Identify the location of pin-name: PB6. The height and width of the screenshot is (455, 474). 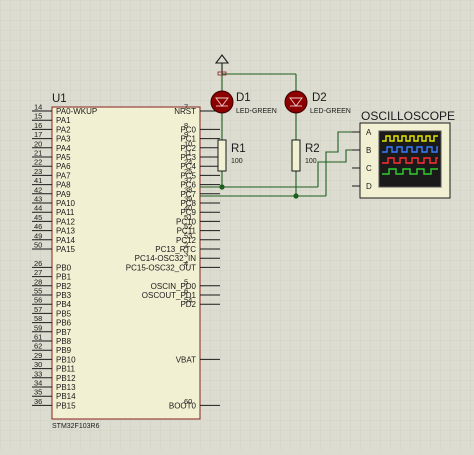
(64, 323).